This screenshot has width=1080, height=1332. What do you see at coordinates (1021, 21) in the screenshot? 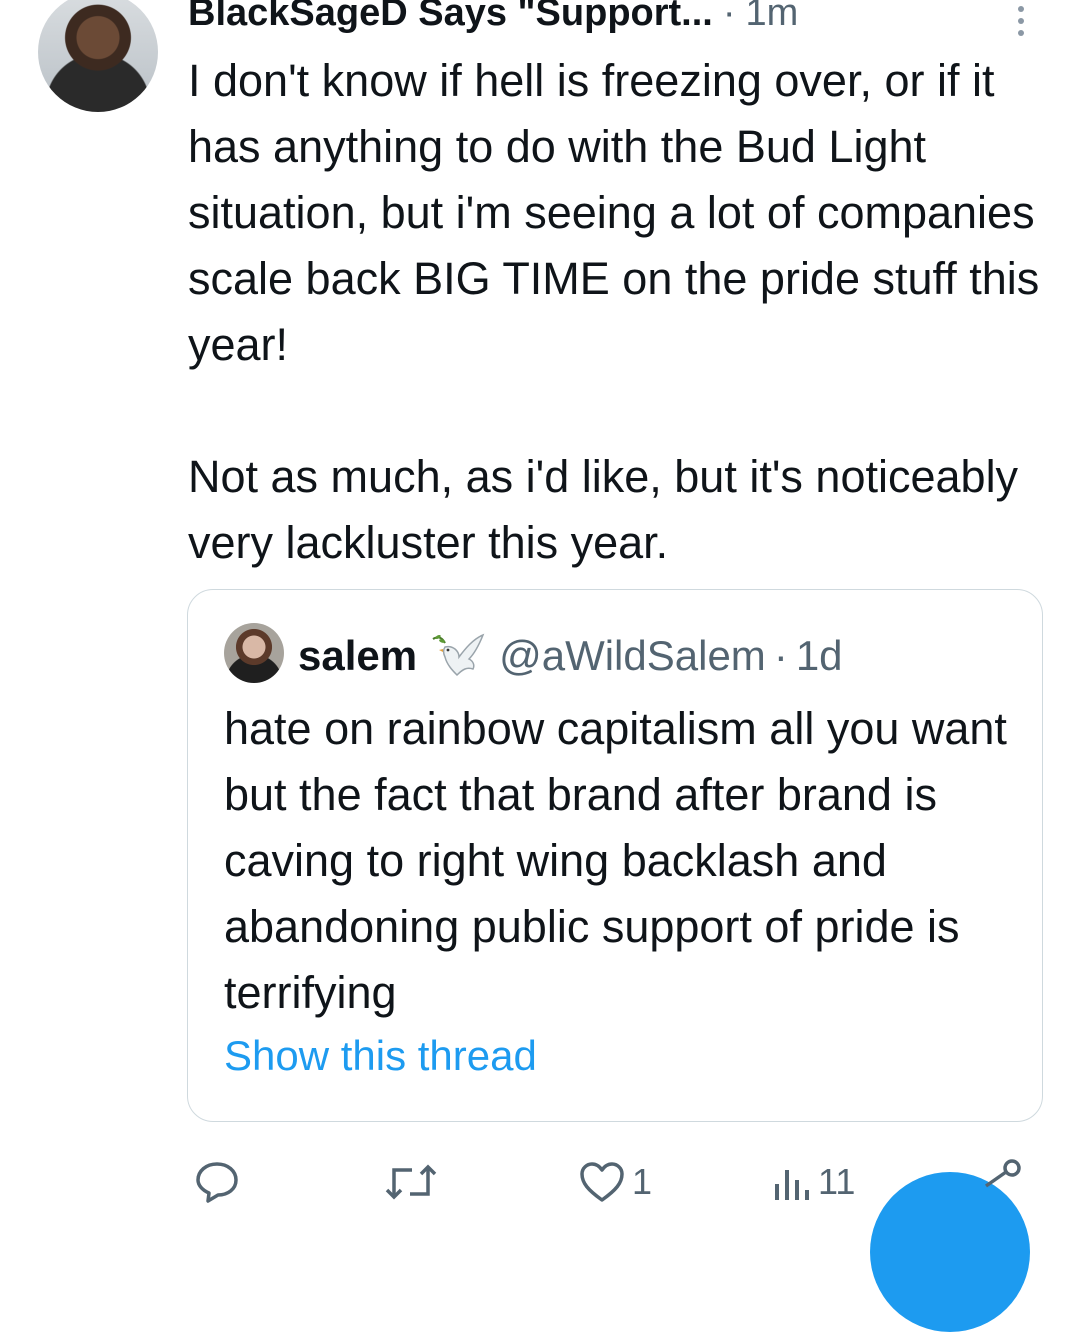
I see `more-icon` at bounding box center [1021, 21].